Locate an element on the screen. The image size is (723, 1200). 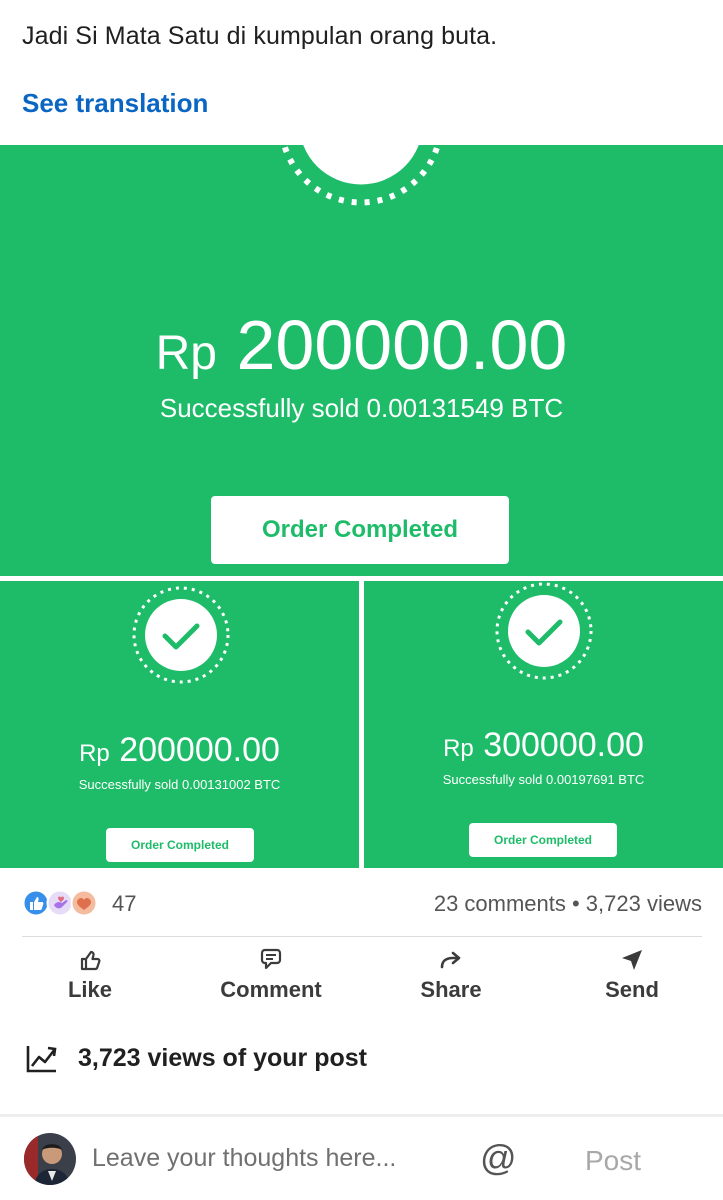
comments-views-stats: 23 comments • 3,723 views is located at coordinates (568, 904).